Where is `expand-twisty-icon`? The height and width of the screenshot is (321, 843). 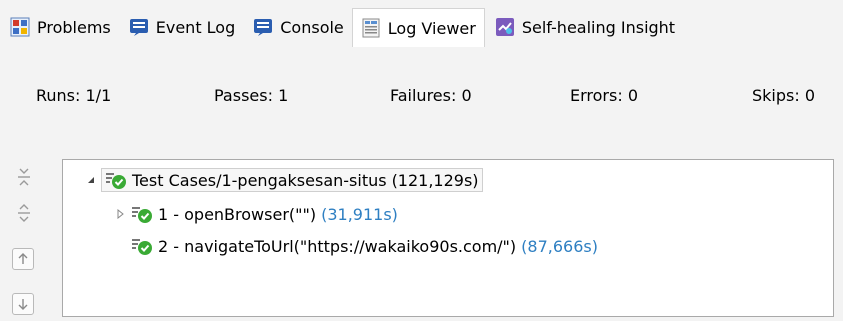 expand-twisty-icon is located at coordinates (121, 214).